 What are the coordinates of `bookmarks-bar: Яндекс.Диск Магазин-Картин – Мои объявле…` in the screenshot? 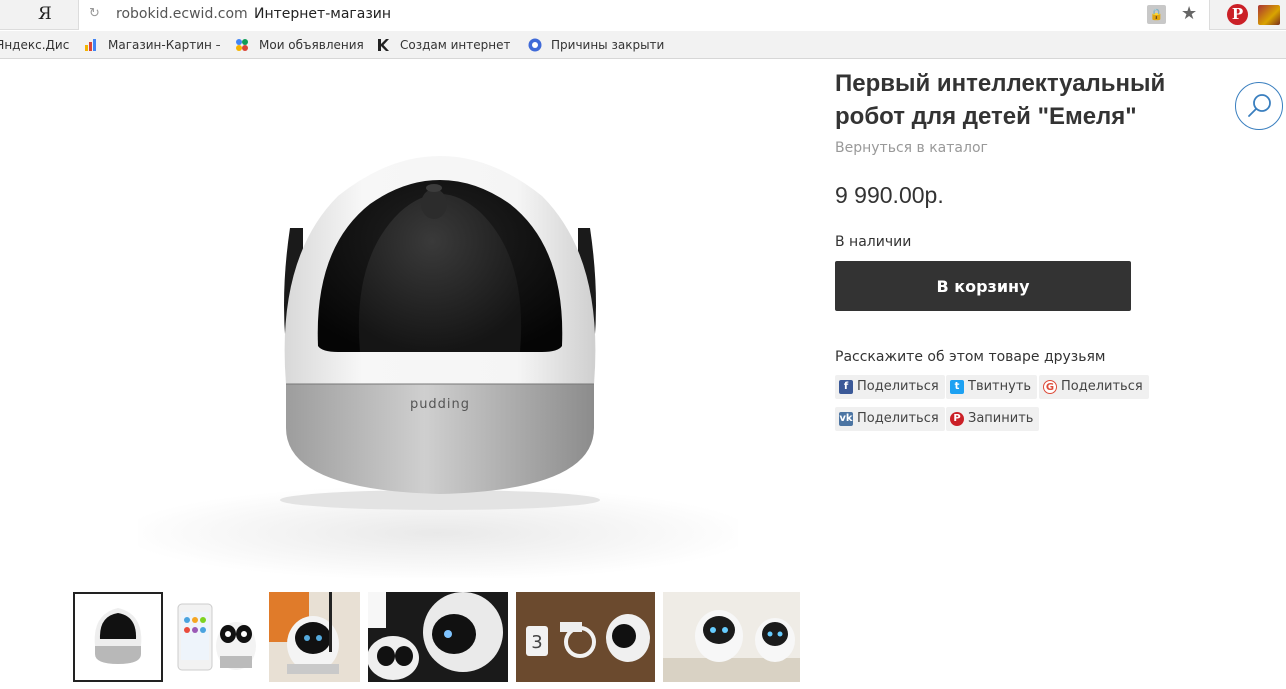 It's located at (643, 45).